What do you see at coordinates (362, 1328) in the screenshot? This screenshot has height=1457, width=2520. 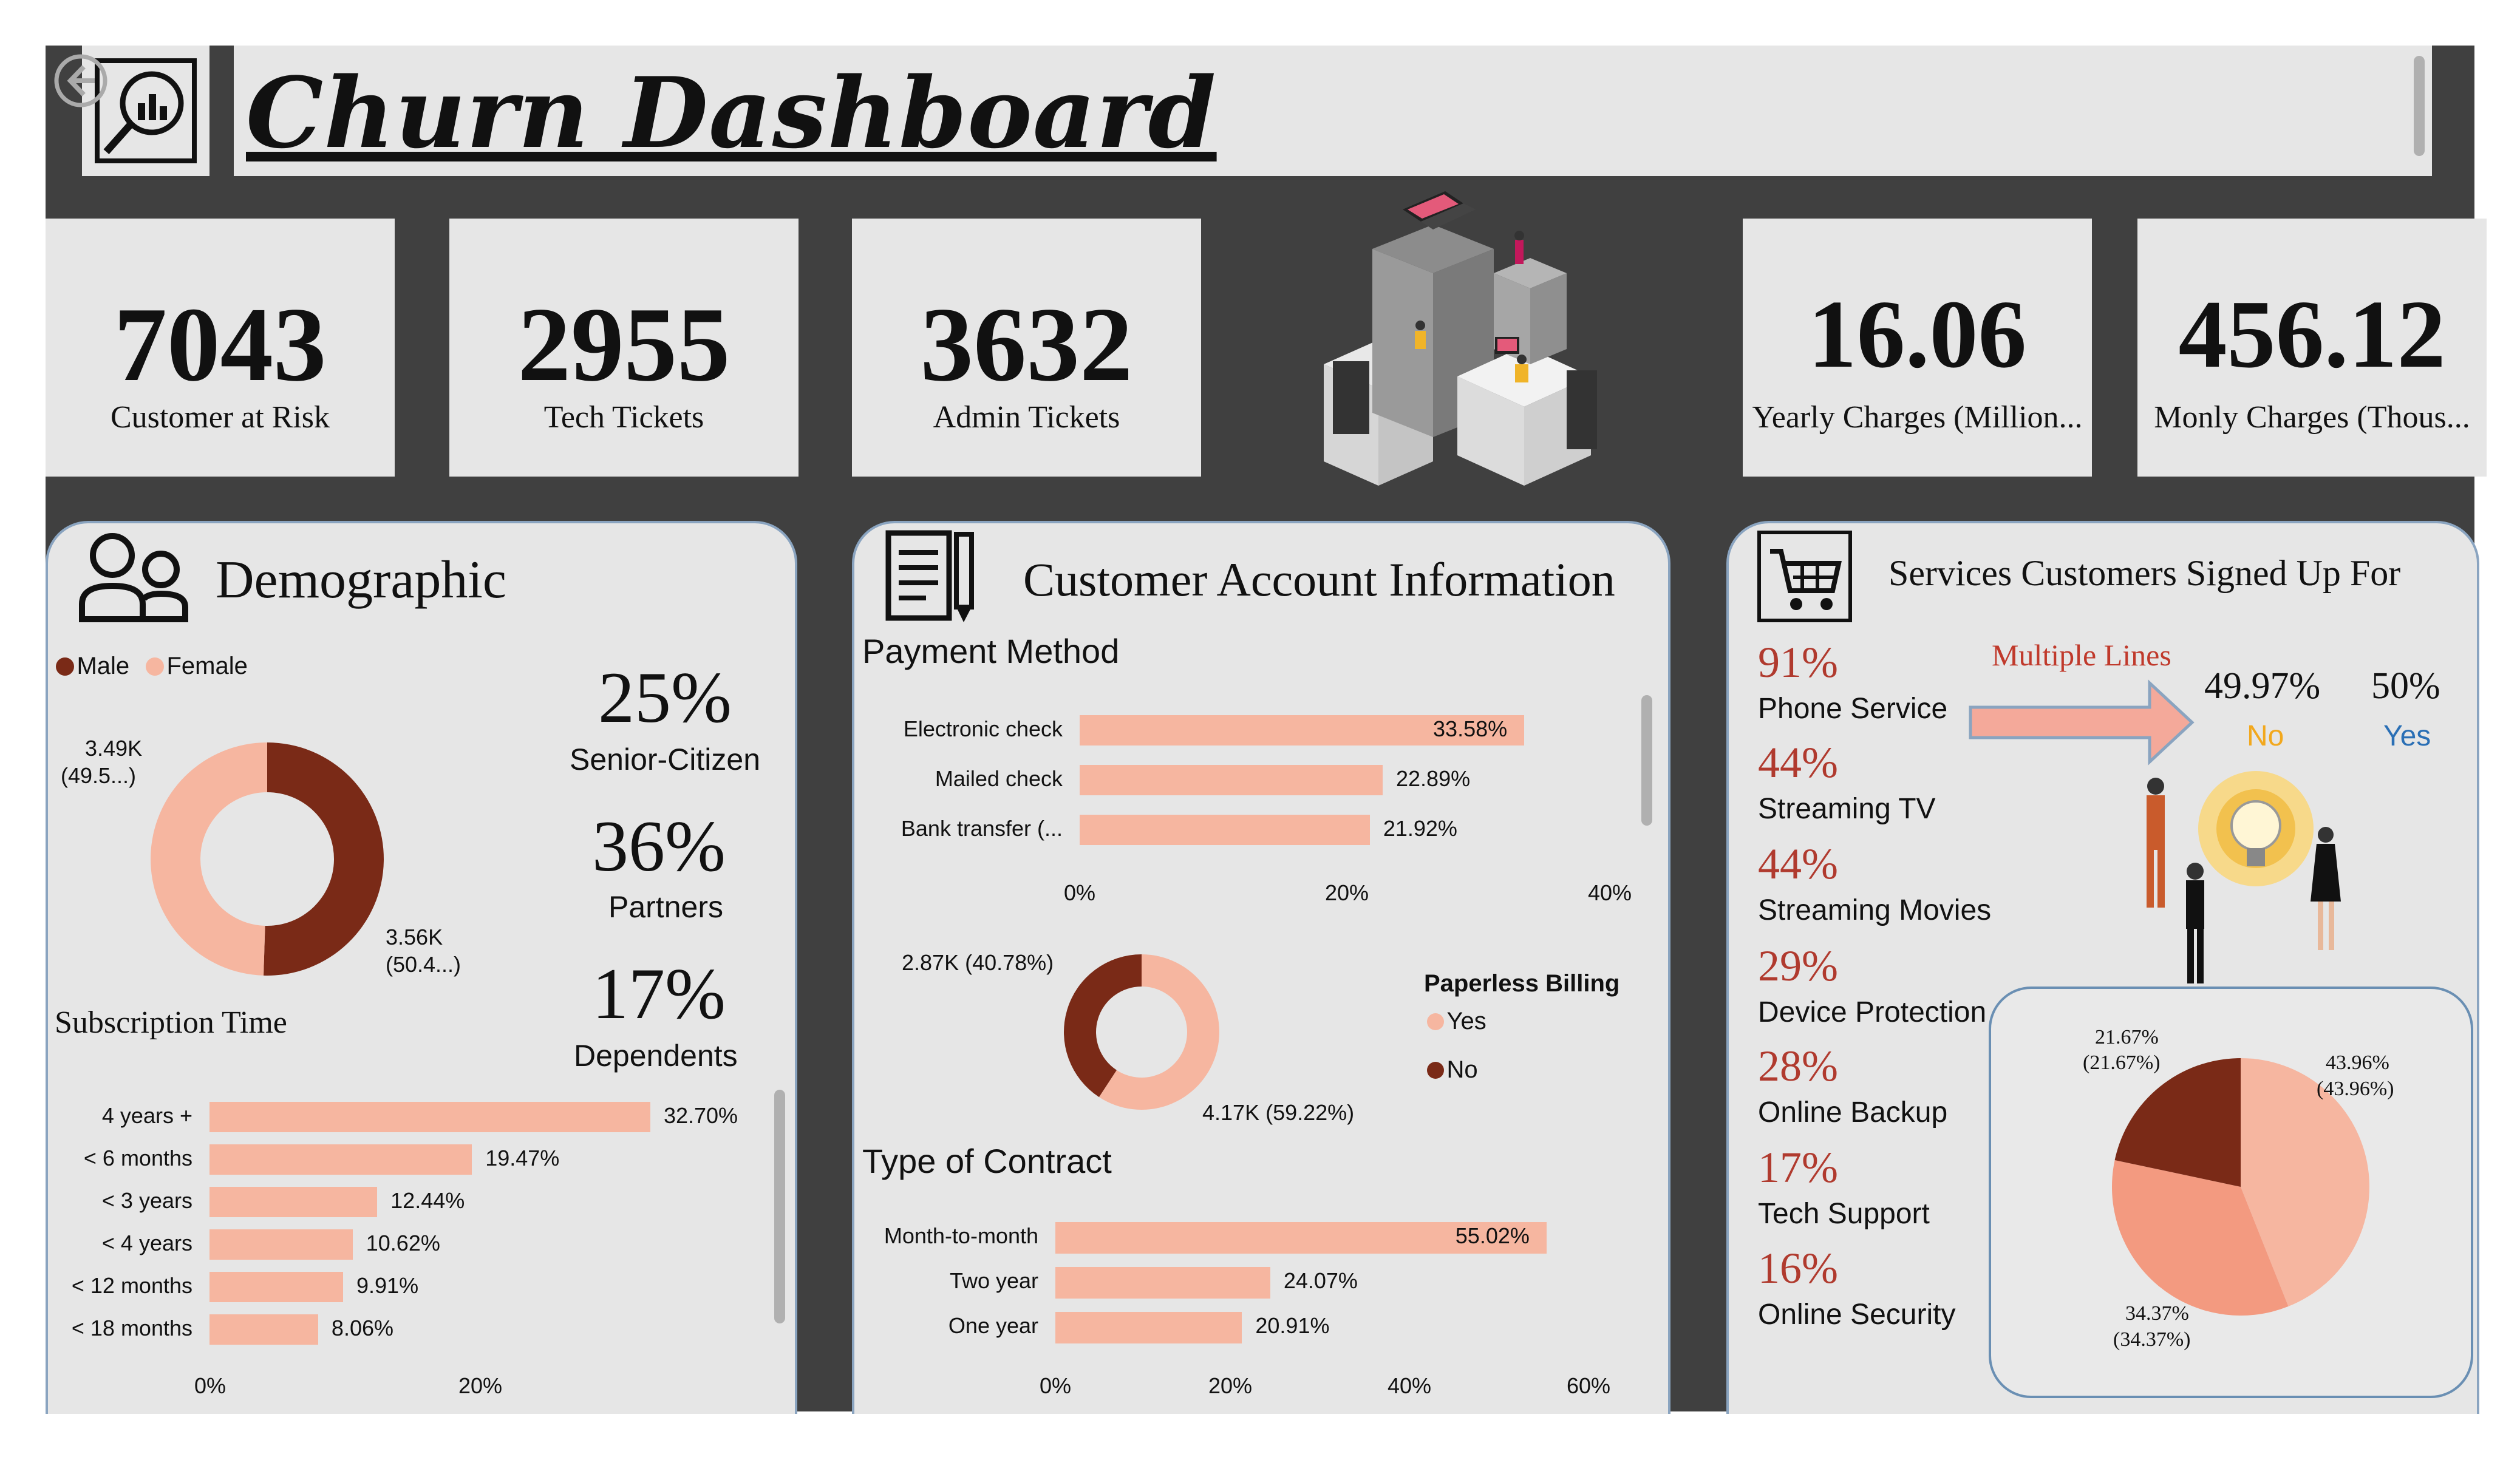 I see `bar-value-label: 8.06%` at bounding box center [362, 1328].